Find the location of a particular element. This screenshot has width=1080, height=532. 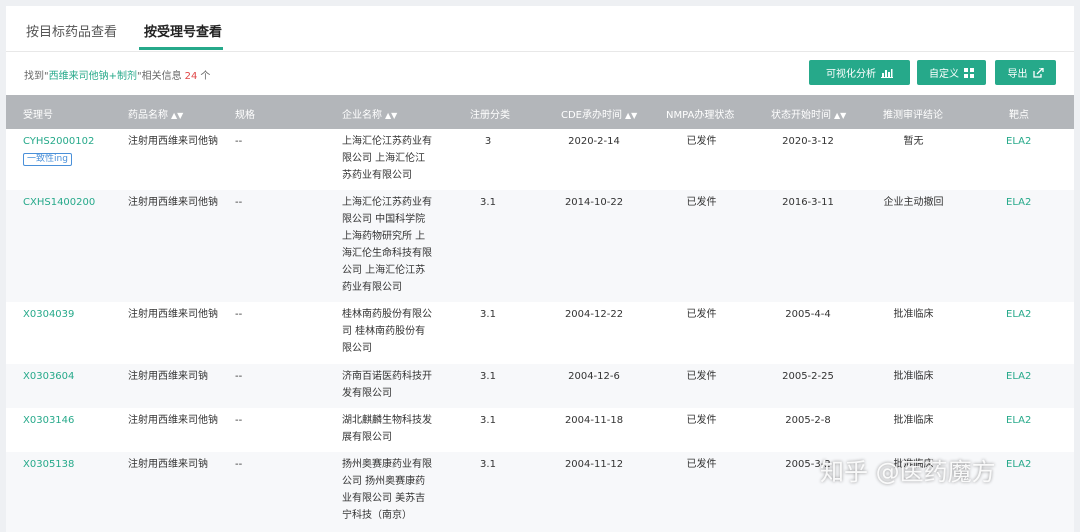

summary-prefix: 找到" is located at coordinates (36, 76).